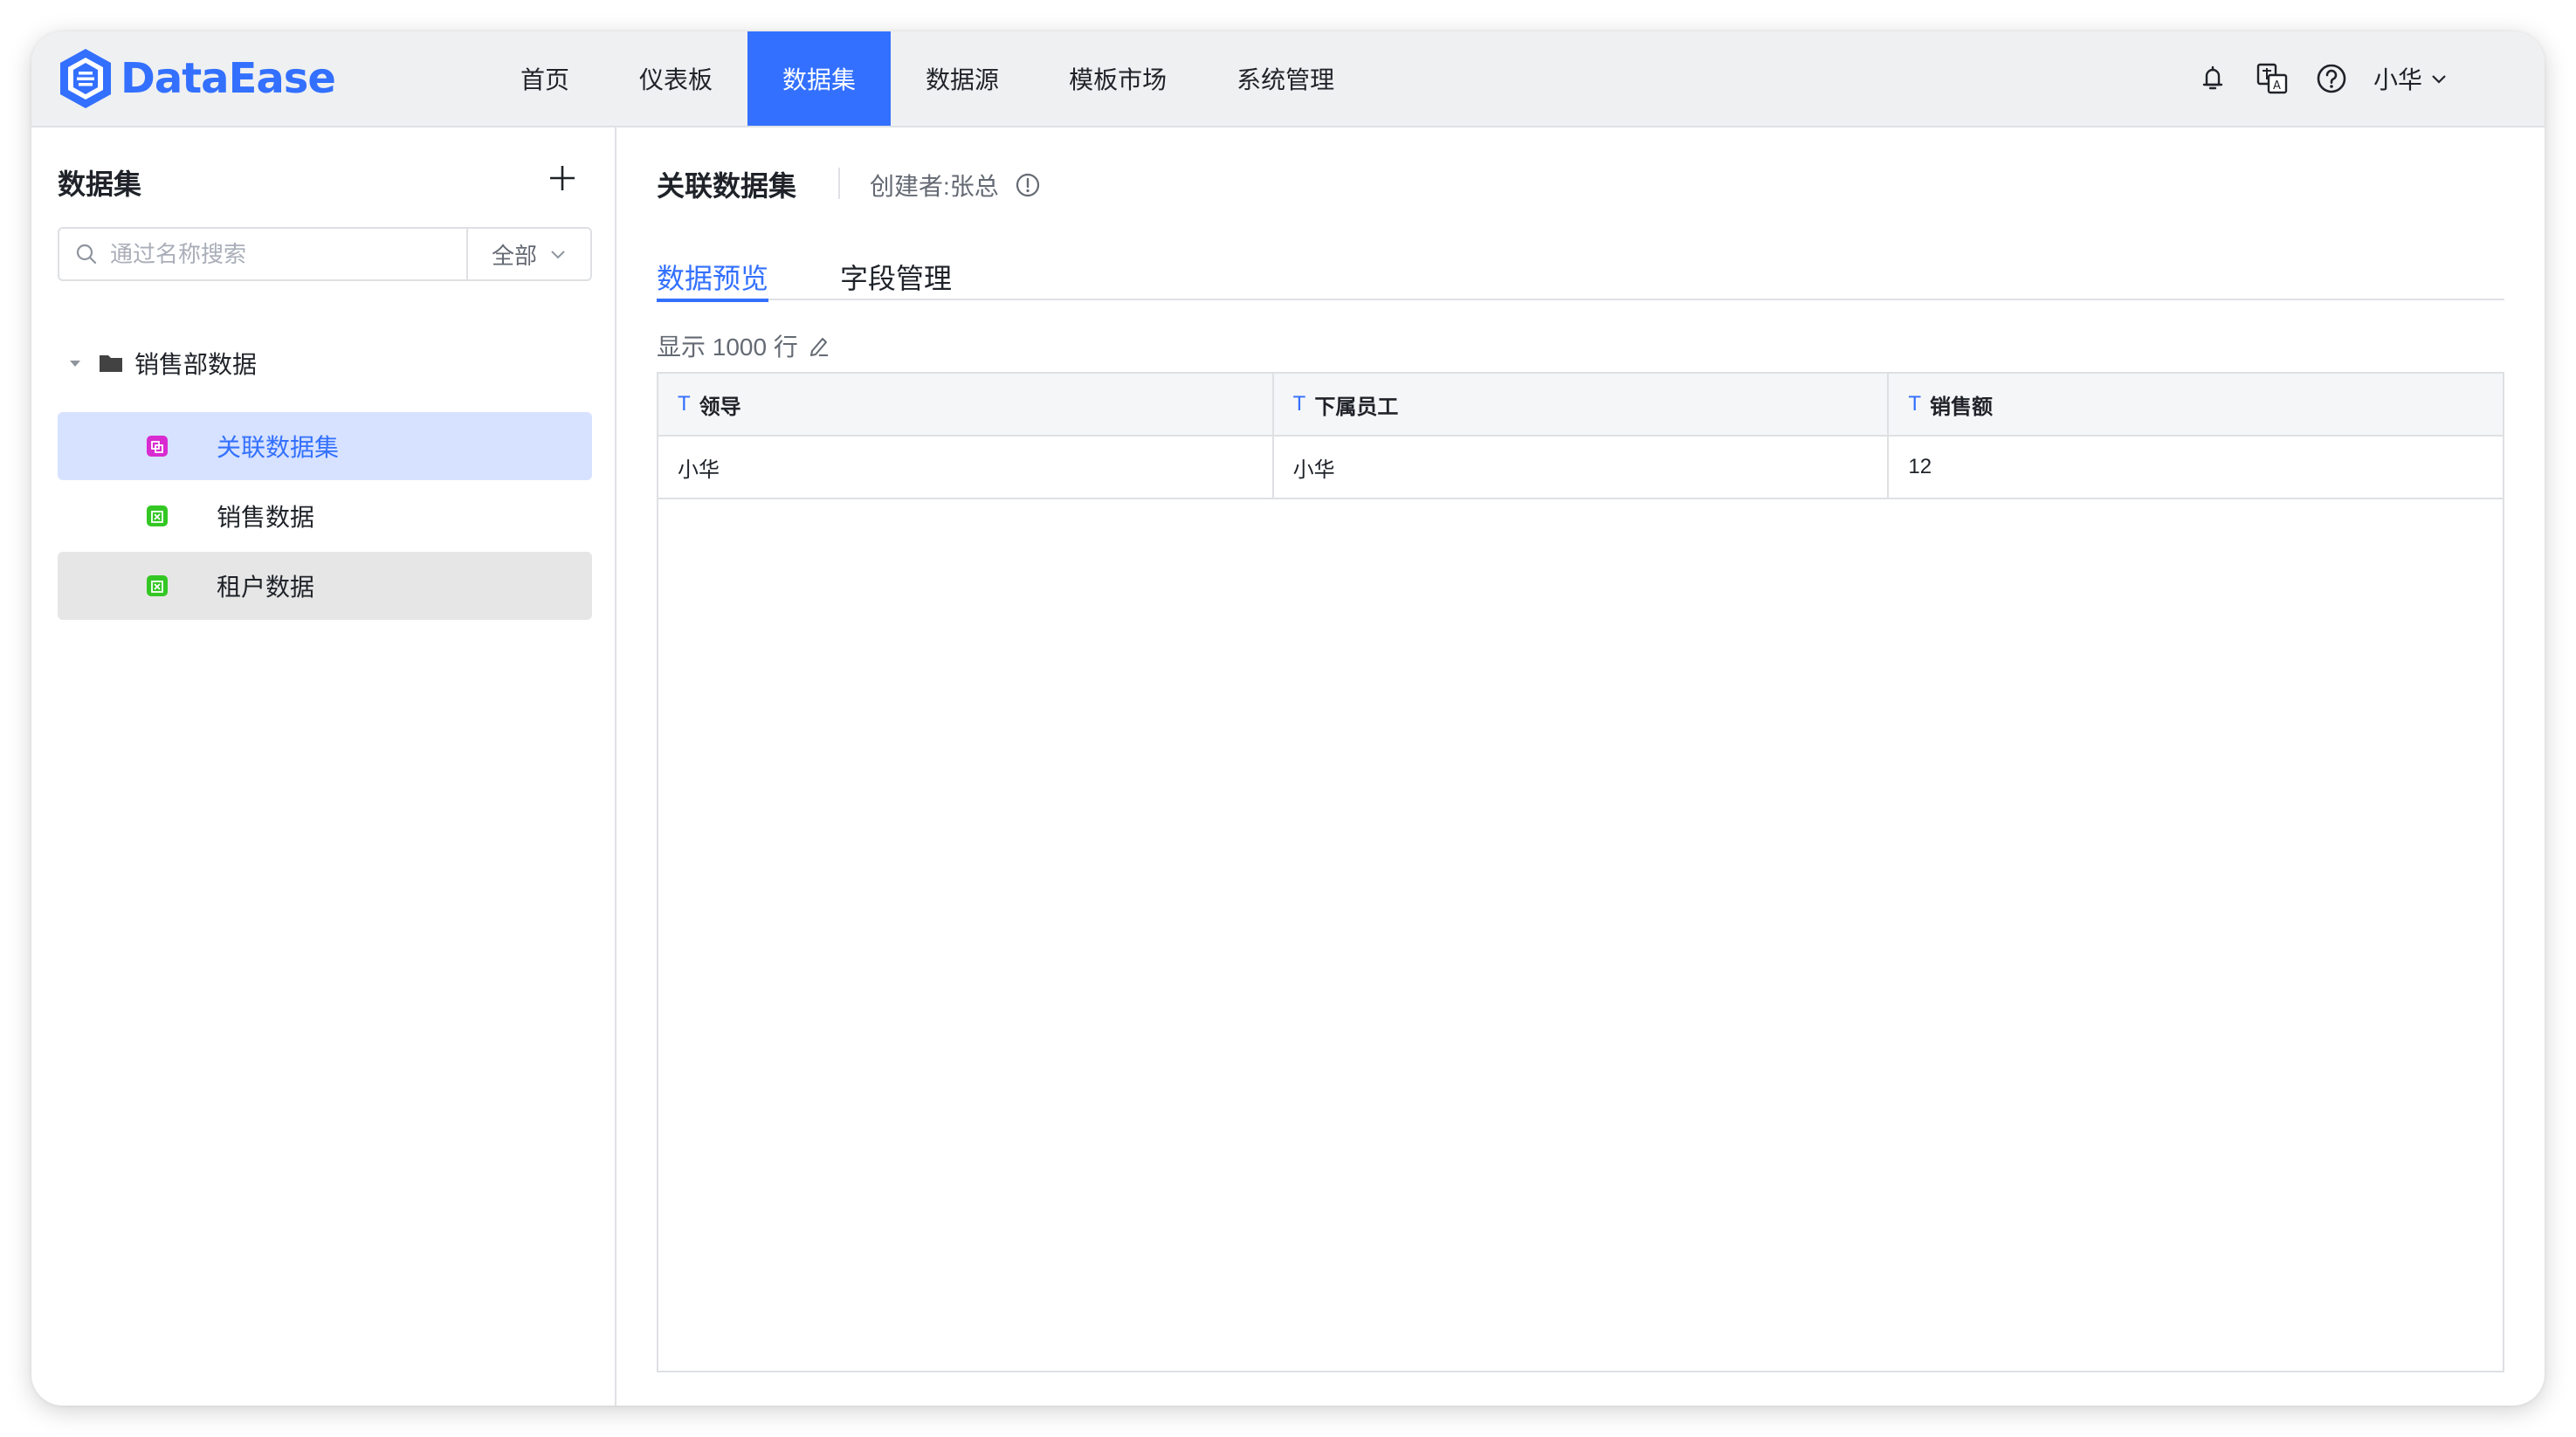 This screenshot has height=1437, width=2576. Describe the element at coordinates (2331, 79) in the screenshot. I see `help-icon` at that location.